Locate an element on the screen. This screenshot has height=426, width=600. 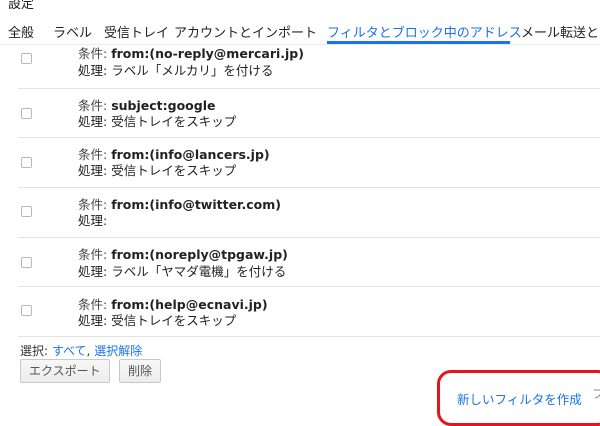
selection-label: 選択: is located at coordinates (36, 351).